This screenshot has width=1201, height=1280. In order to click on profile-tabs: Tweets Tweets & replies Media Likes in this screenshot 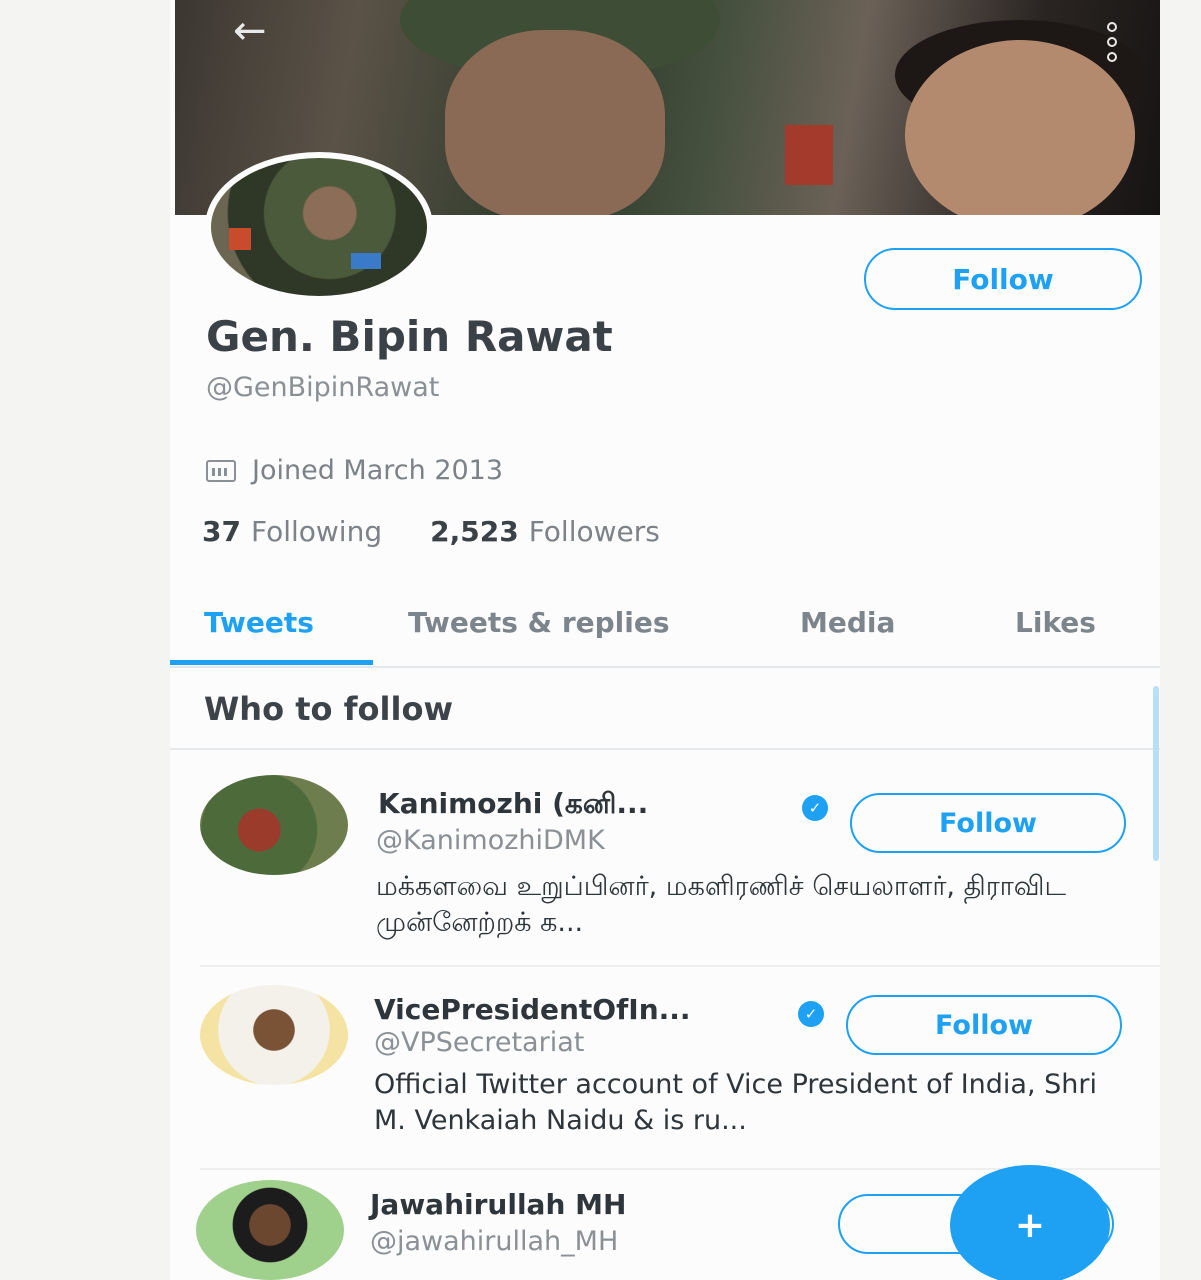, I will do `click(665, 634)`.